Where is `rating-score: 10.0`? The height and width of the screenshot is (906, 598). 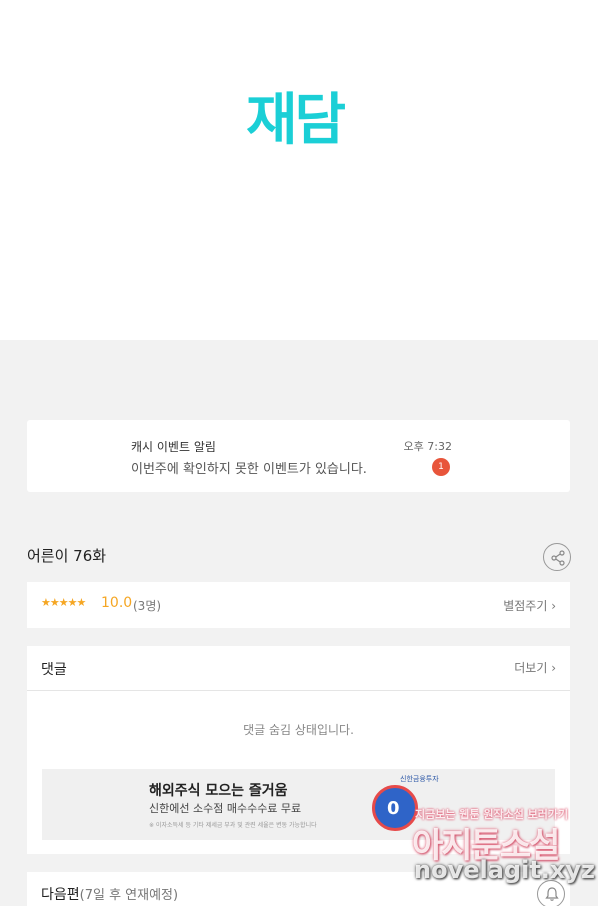
rating-score: 10.0 is located at coordinates (117, 603).